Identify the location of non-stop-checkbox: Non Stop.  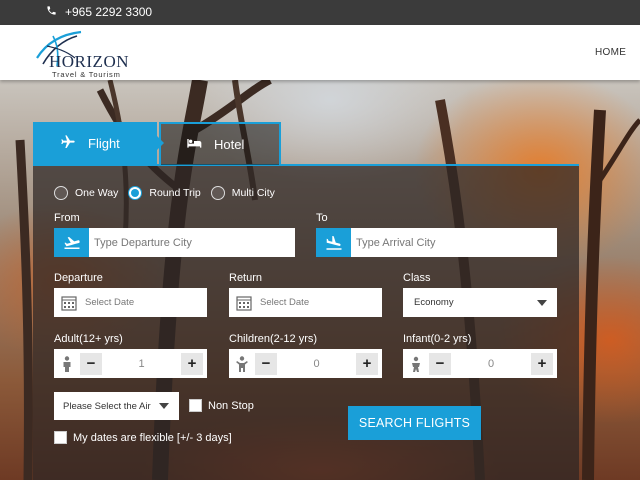
(221, 405).